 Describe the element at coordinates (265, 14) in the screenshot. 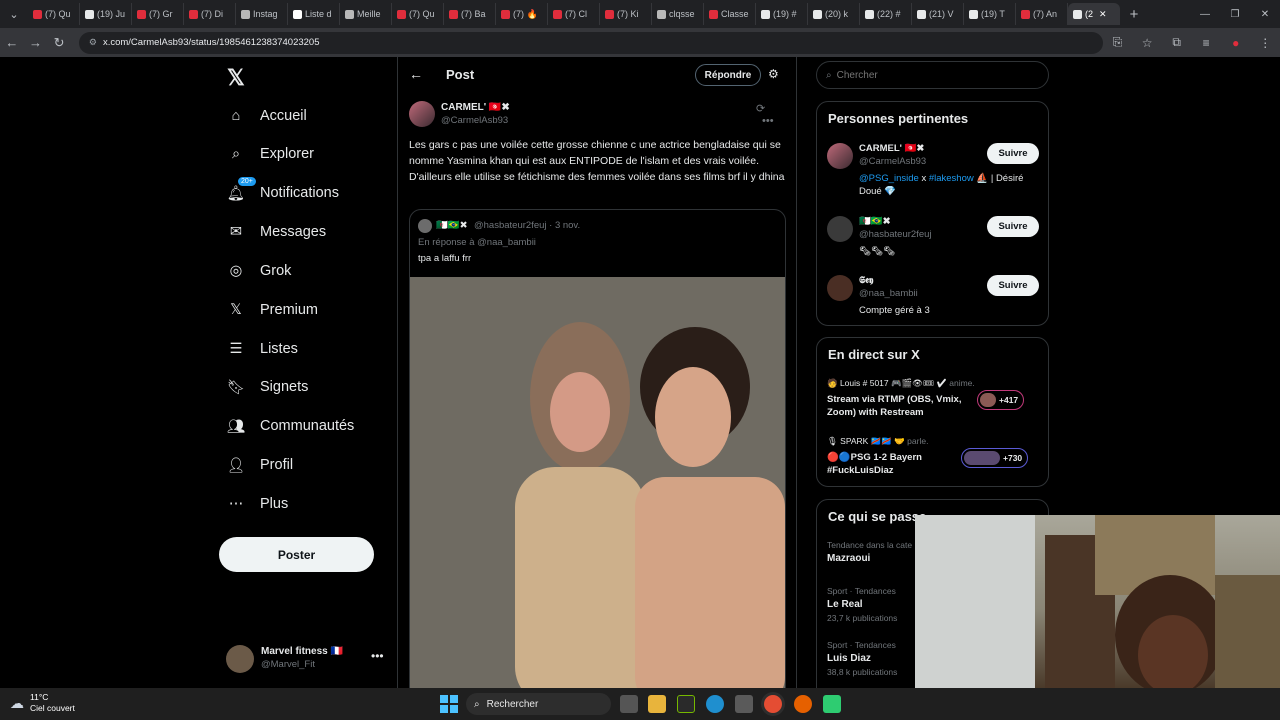

I see `tab-label: Instag` at that location.